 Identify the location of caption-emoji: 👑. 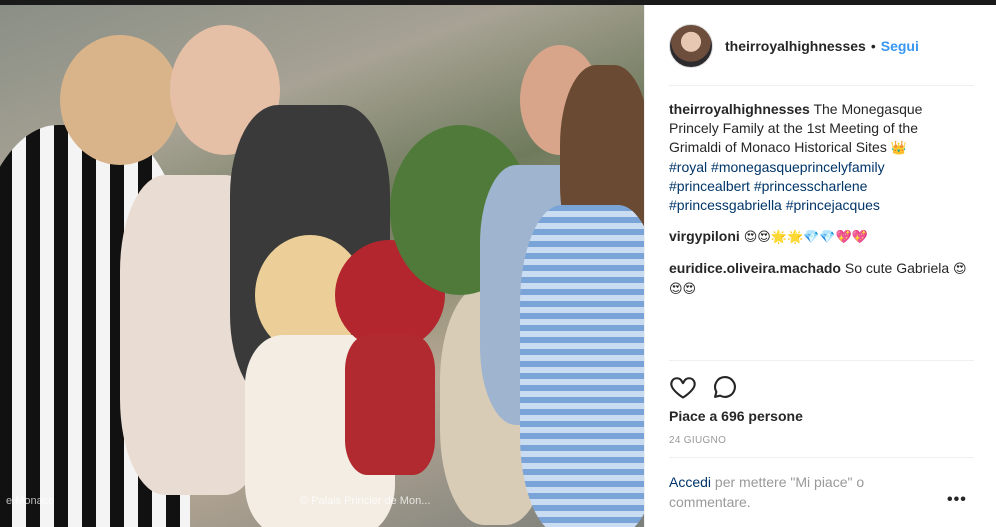
(898, 148).